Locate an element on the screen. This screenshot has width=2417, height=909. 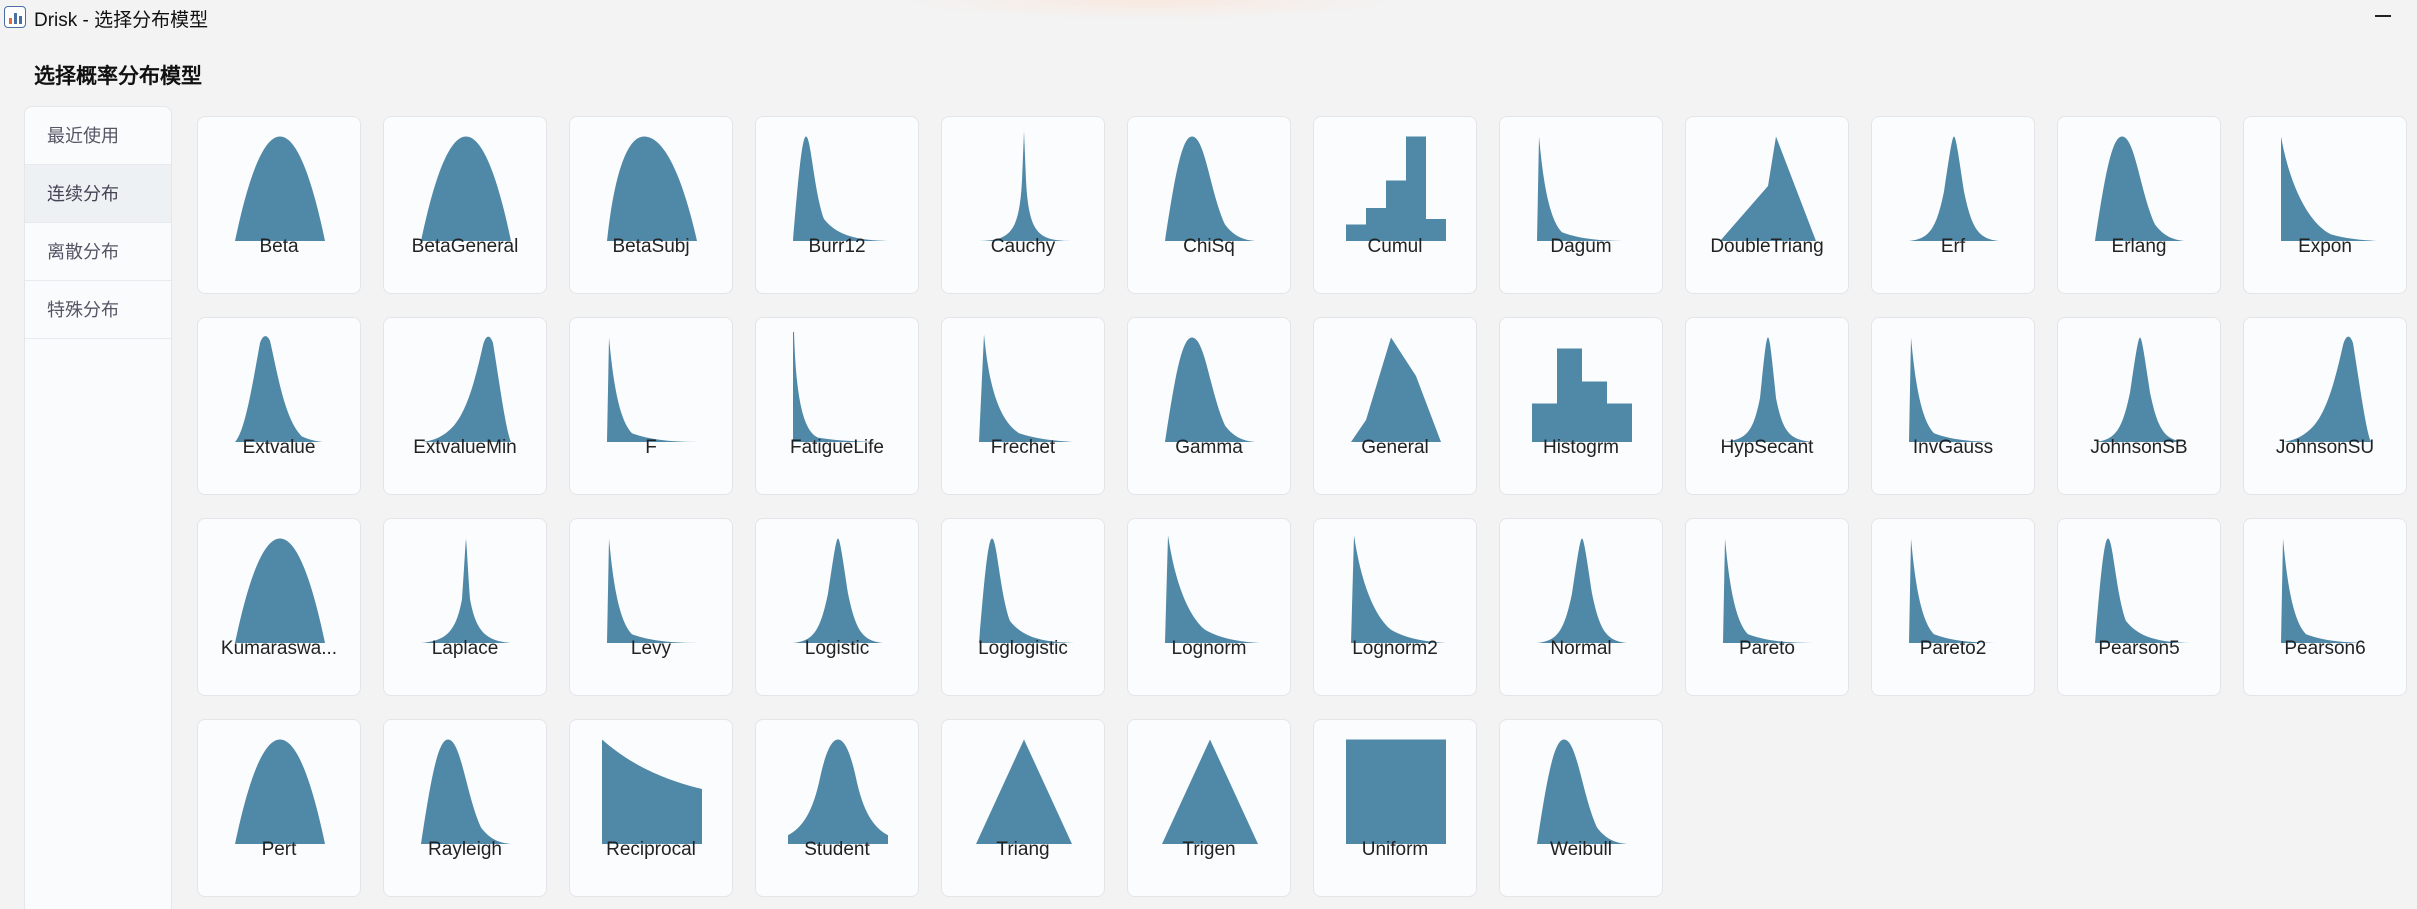
distribution-label: BetaSubj is located at coordinates (651, 246).